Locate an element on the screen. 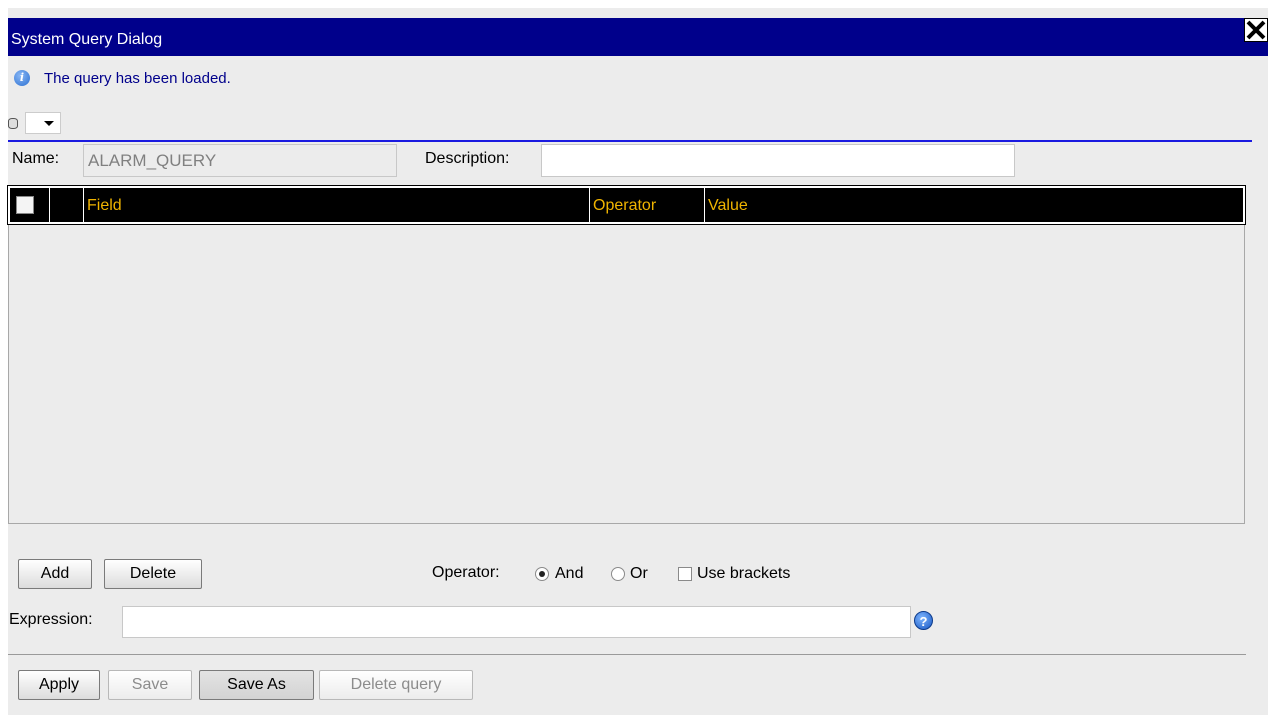 This screenshot has width=1270, height=715. delete-button: Delete is located at coordinates (153, 574).